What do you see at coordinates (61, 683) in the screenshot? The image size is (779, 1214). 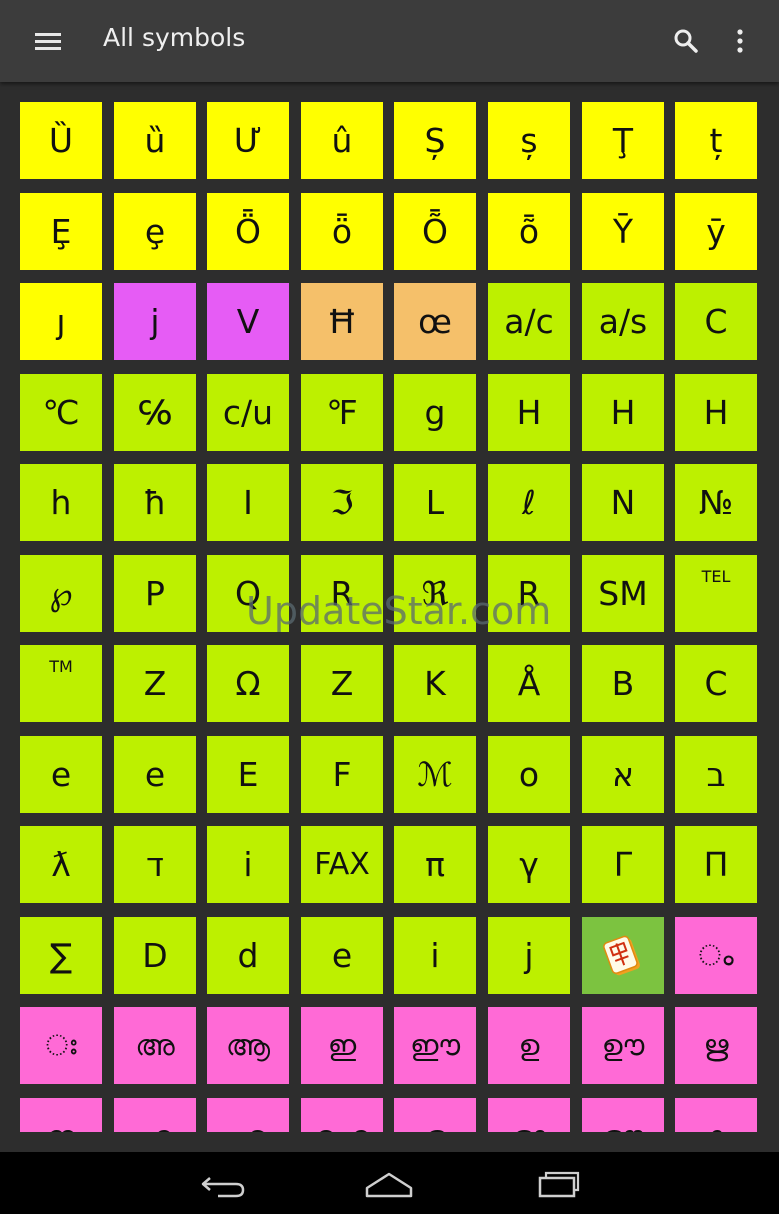 I see `symbol-tile: TM` at bounding box center [61, 683].